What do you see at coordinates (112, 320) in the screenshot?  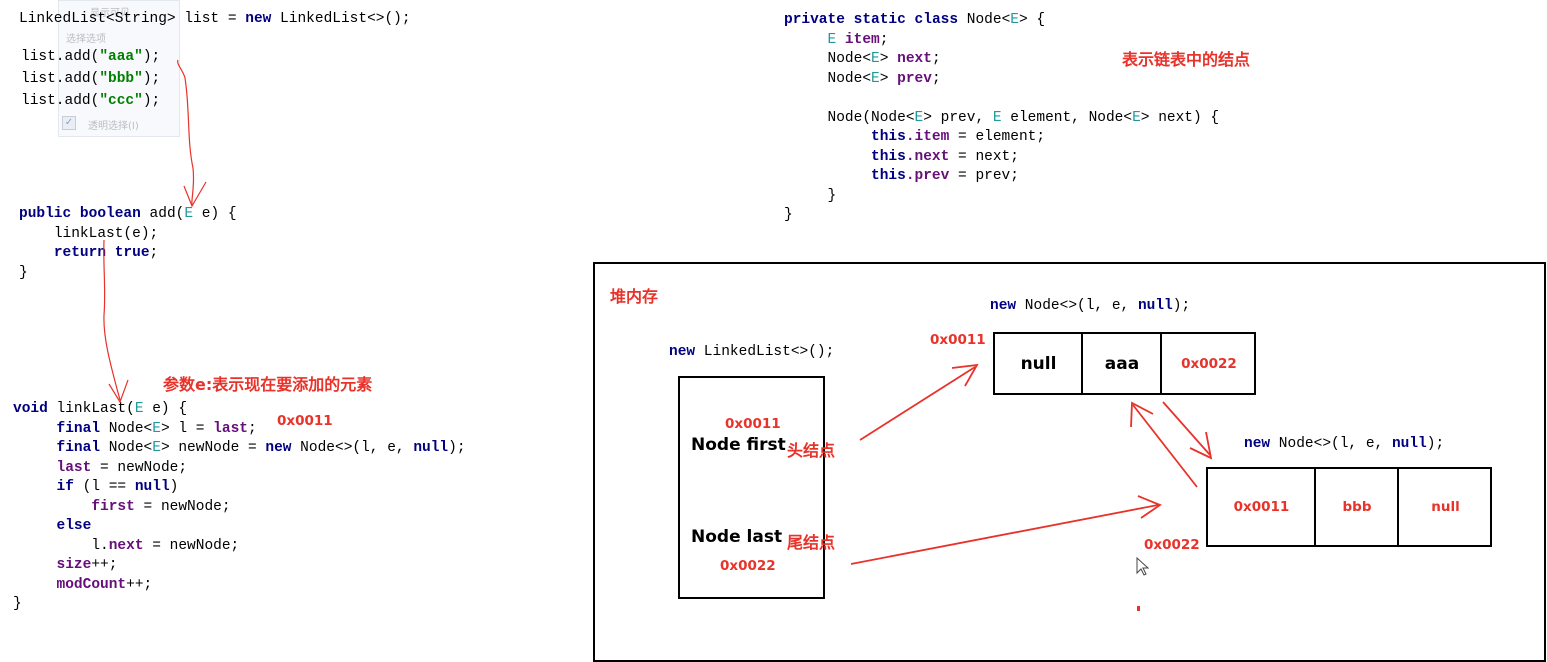 I see `call-arrow-linklast` at bounding box center [112, 320].